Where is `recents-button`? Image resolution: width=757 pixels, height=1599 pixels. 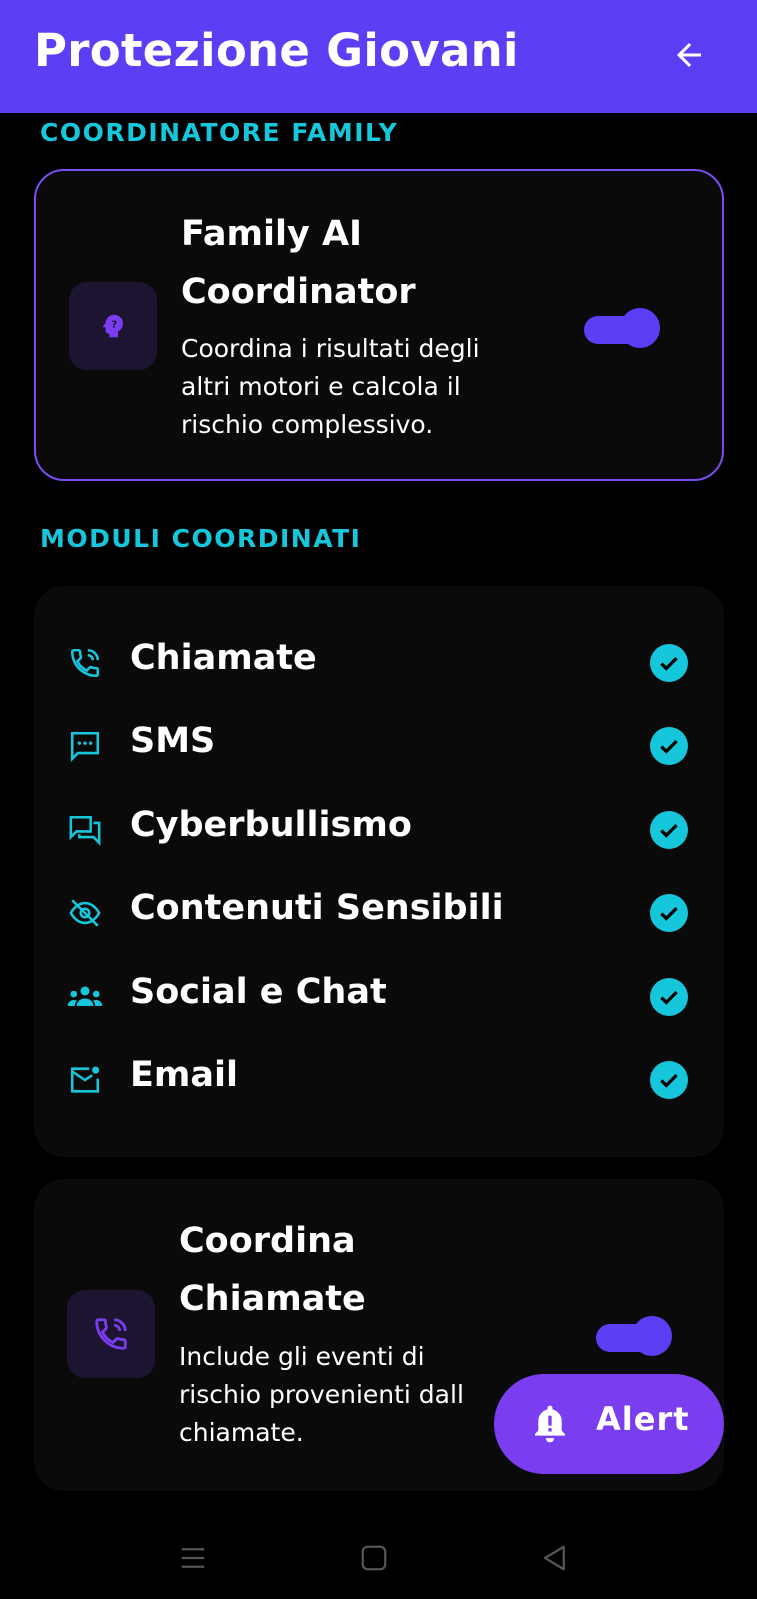 recents-button is located at coordinates (193, 1558).